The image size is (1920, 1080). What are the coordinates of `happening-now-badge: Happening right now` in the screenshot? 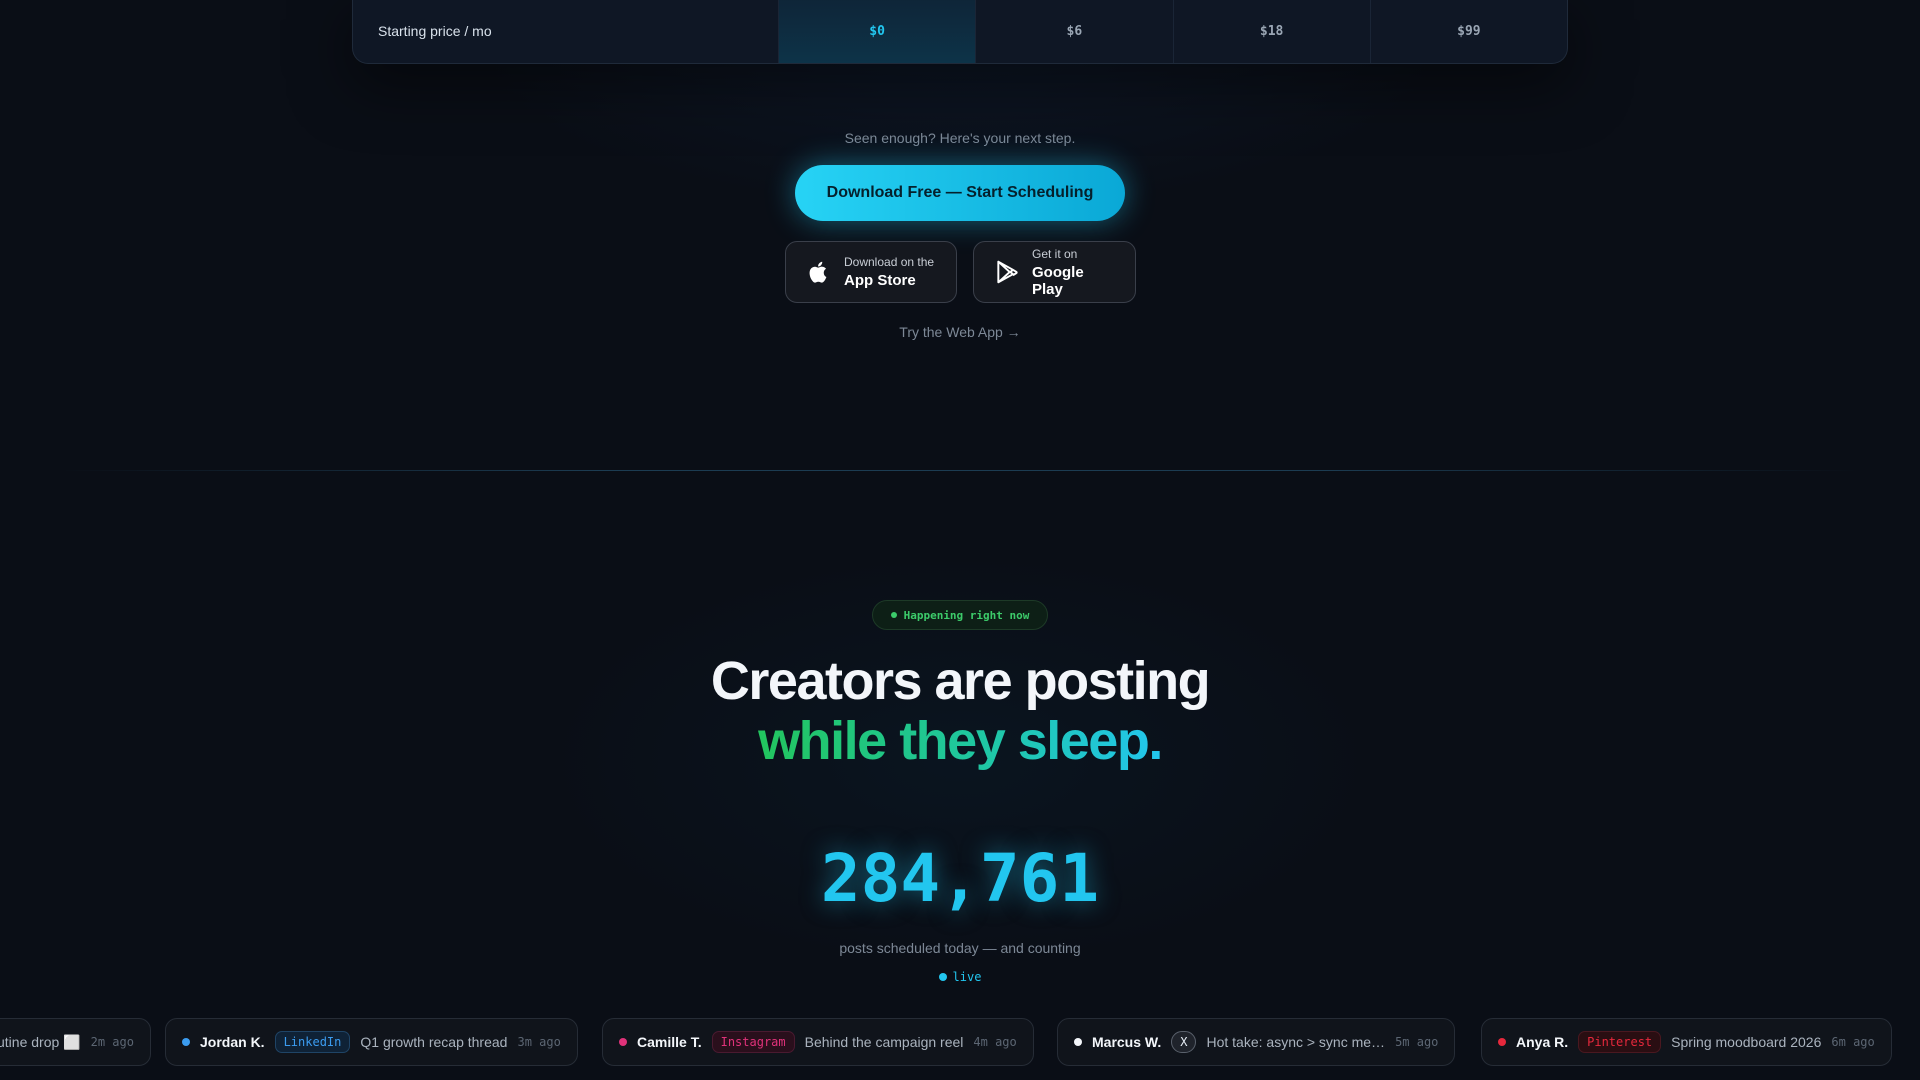 It's located at (960, 615).